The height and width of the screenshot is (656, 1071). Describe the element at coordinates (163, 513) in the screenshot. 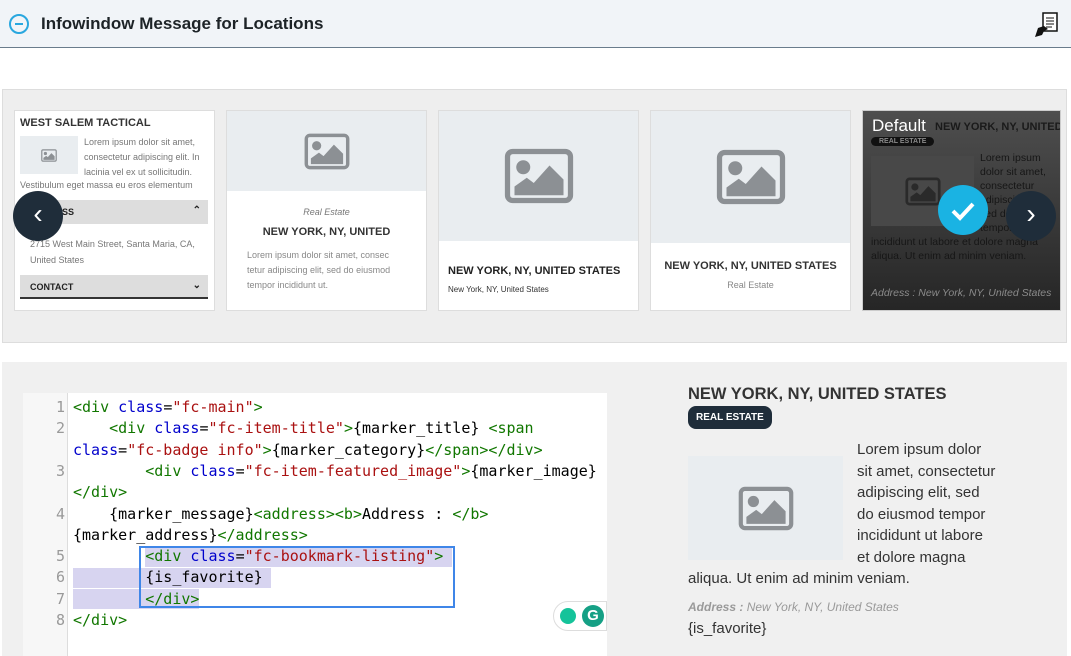

I see `code-token: {marker_message}` at that location.